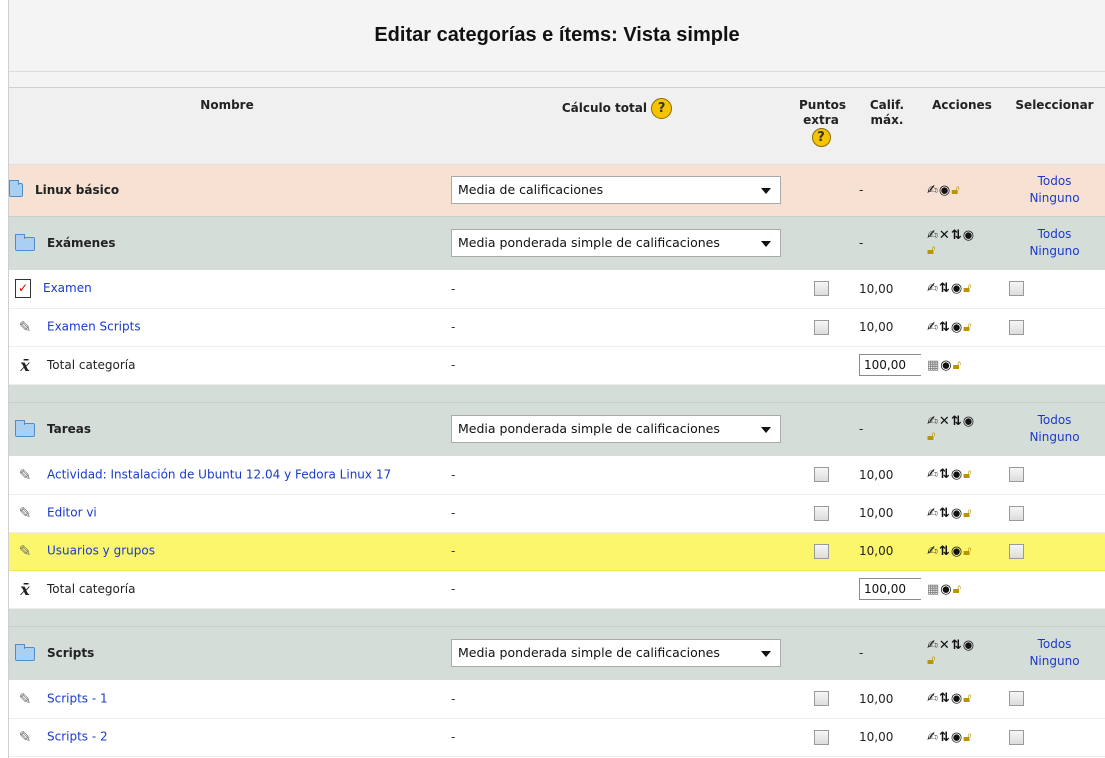 The height and width of the screenshot is (758, 1105). What do you see at coordinates (616, 190) in the screenshot?
I see `aggregation-select: Media de calificaciones` at bounding box center [616, 190].